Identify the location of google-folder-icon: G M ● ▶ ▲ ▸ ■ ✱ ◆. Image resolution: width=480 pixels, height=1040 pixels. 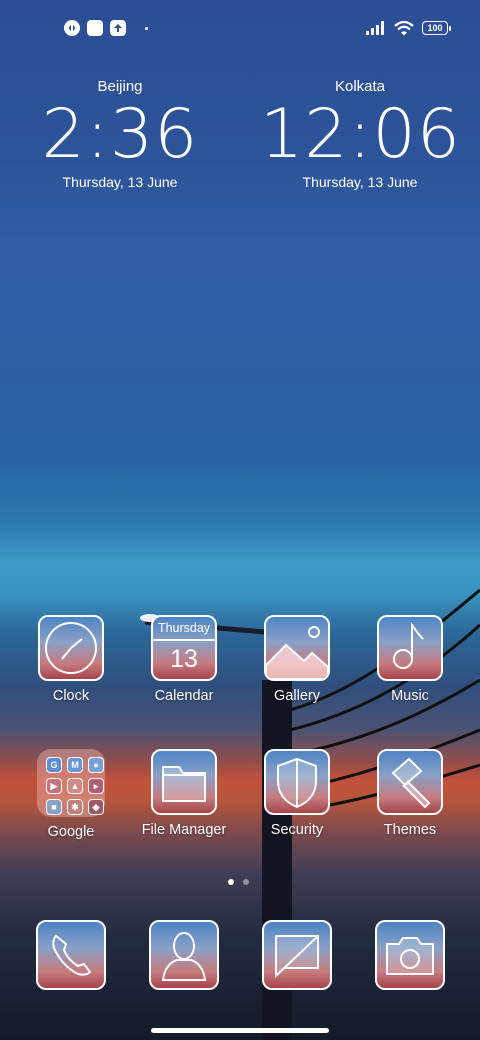
(71, 783).